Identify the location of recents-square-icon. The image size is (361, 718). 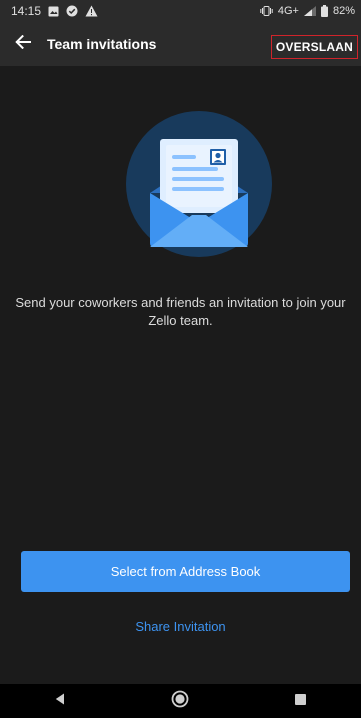
(301, 701).